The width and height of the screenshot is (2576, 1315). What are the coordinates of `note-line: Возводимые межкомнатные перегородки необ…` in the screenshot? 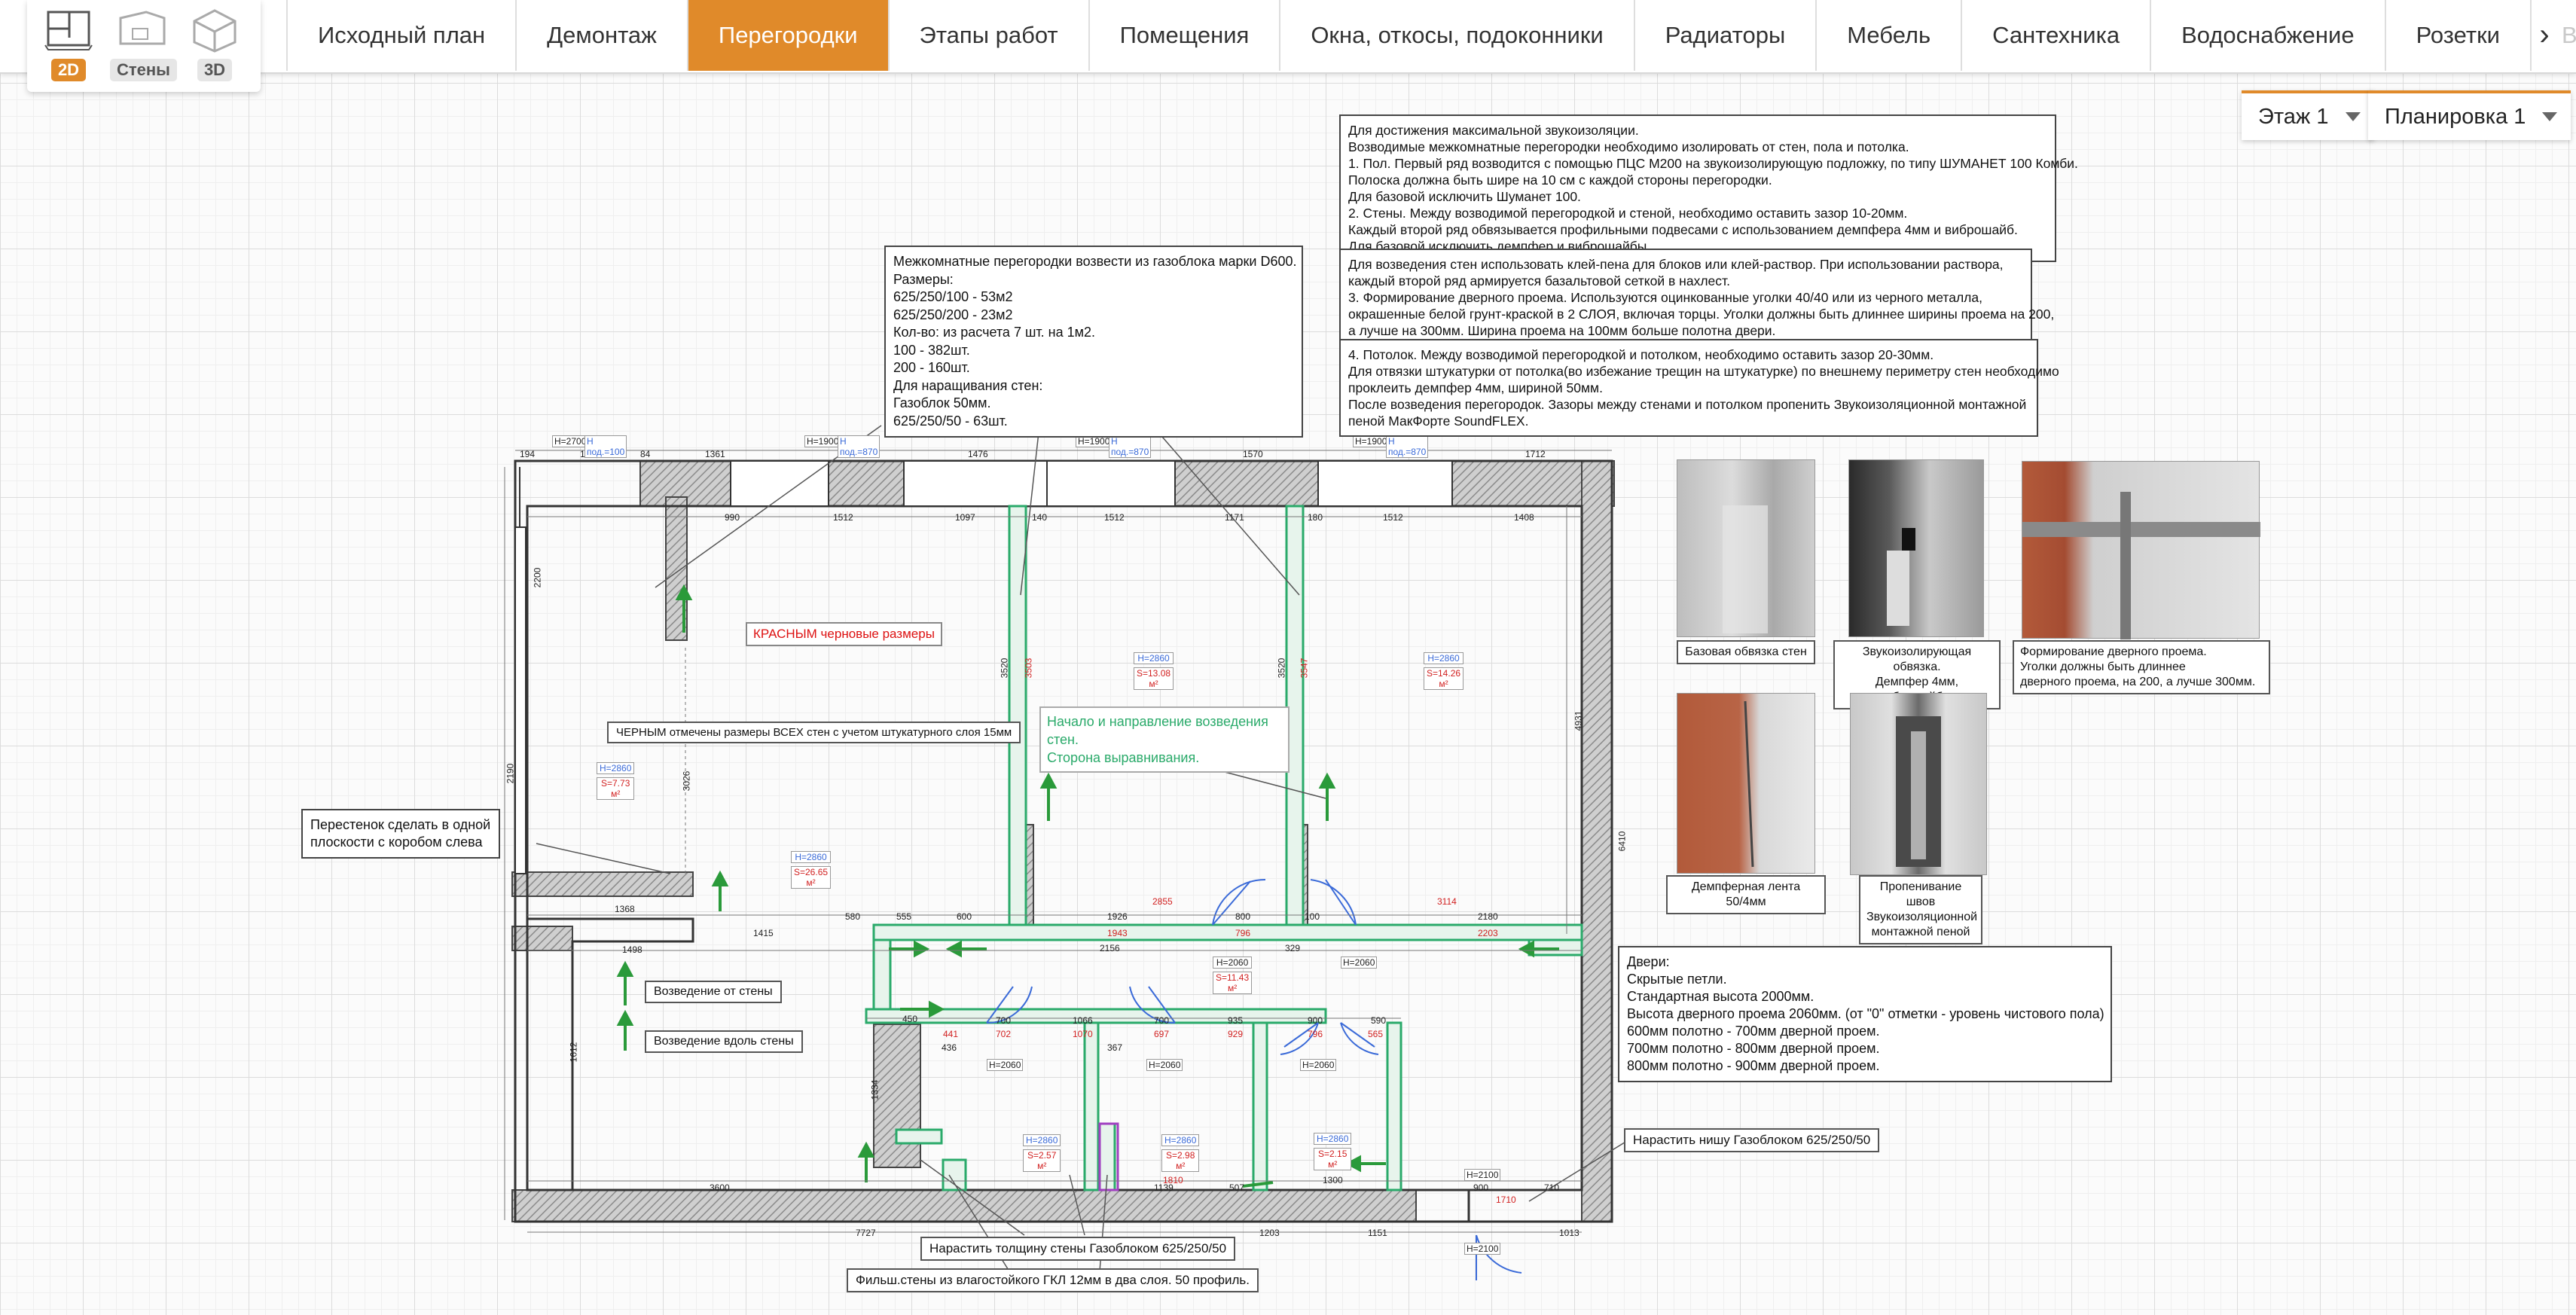 It's located at (1629, 146).